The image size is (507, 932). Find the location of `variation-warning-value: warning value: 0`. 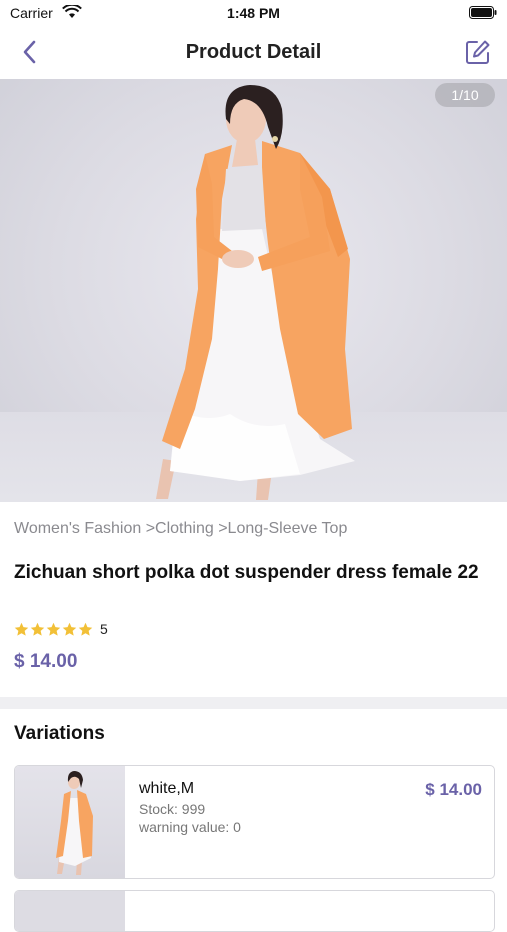

variation-warning-value: warning value: 0 is located at coordinates (190, 827).